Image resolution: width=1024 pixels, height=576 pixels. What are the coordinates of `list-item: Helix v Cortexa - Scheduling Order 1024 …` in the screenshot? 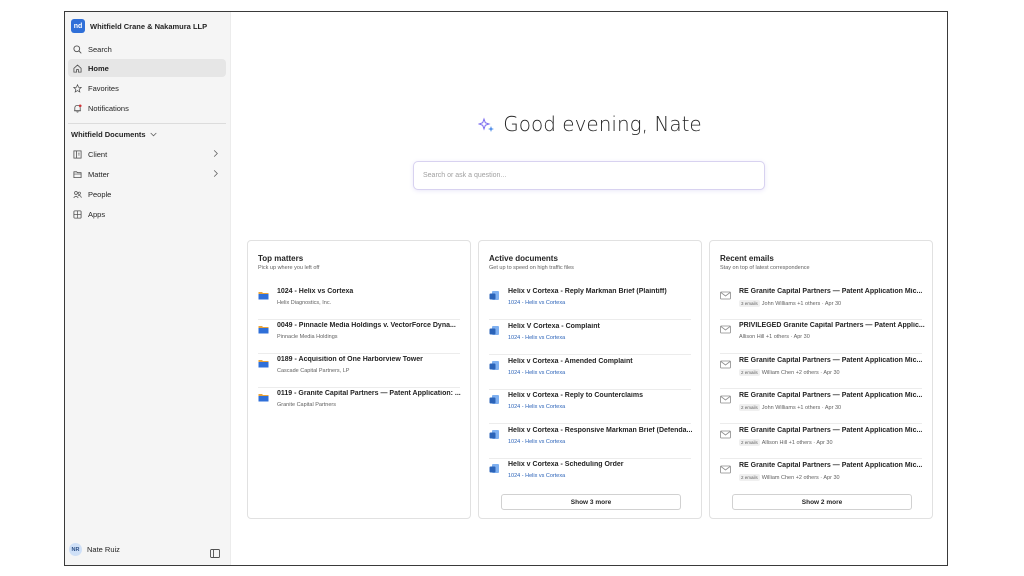 It's located at (590, 476).